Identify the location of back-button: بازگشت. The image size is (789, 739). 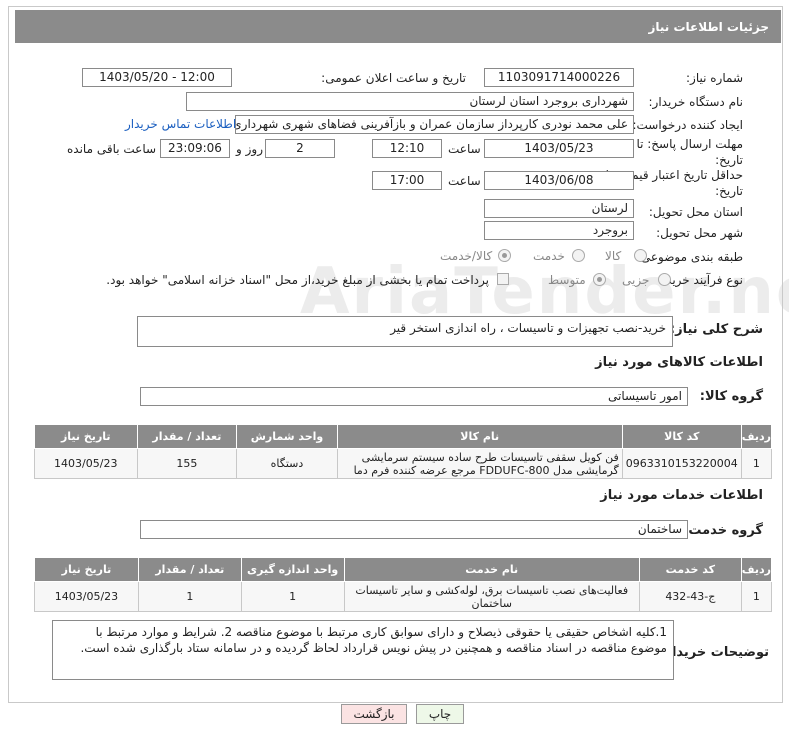
(374, 714).